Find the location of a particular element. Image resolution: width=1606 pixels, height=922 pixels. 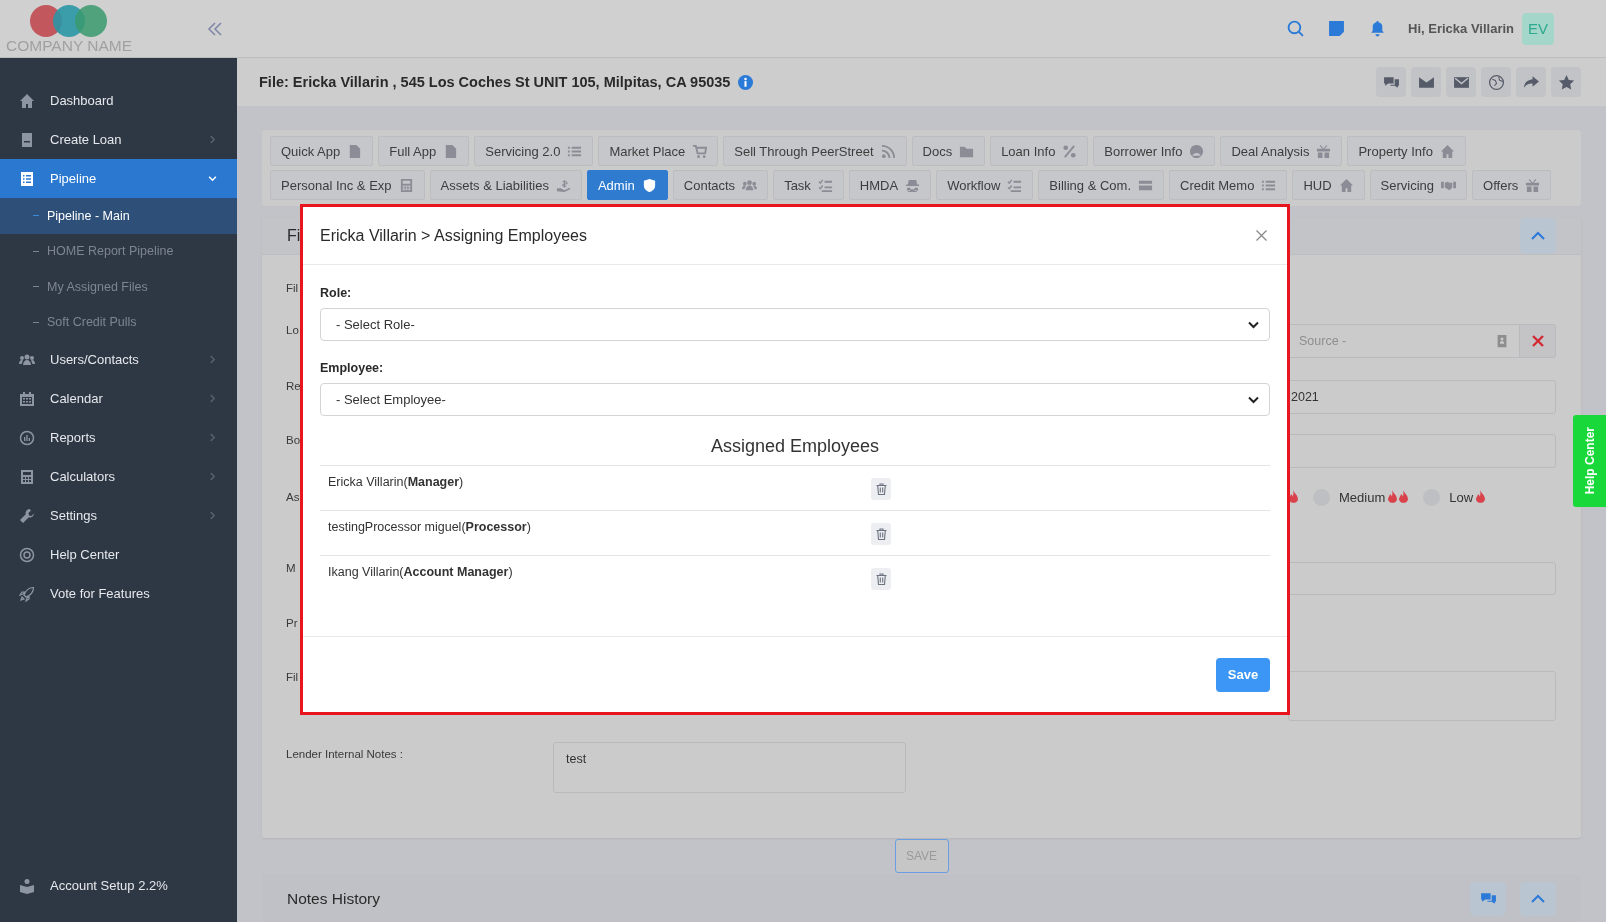

hand-dollar-icon is located at coordinates (563, 185).